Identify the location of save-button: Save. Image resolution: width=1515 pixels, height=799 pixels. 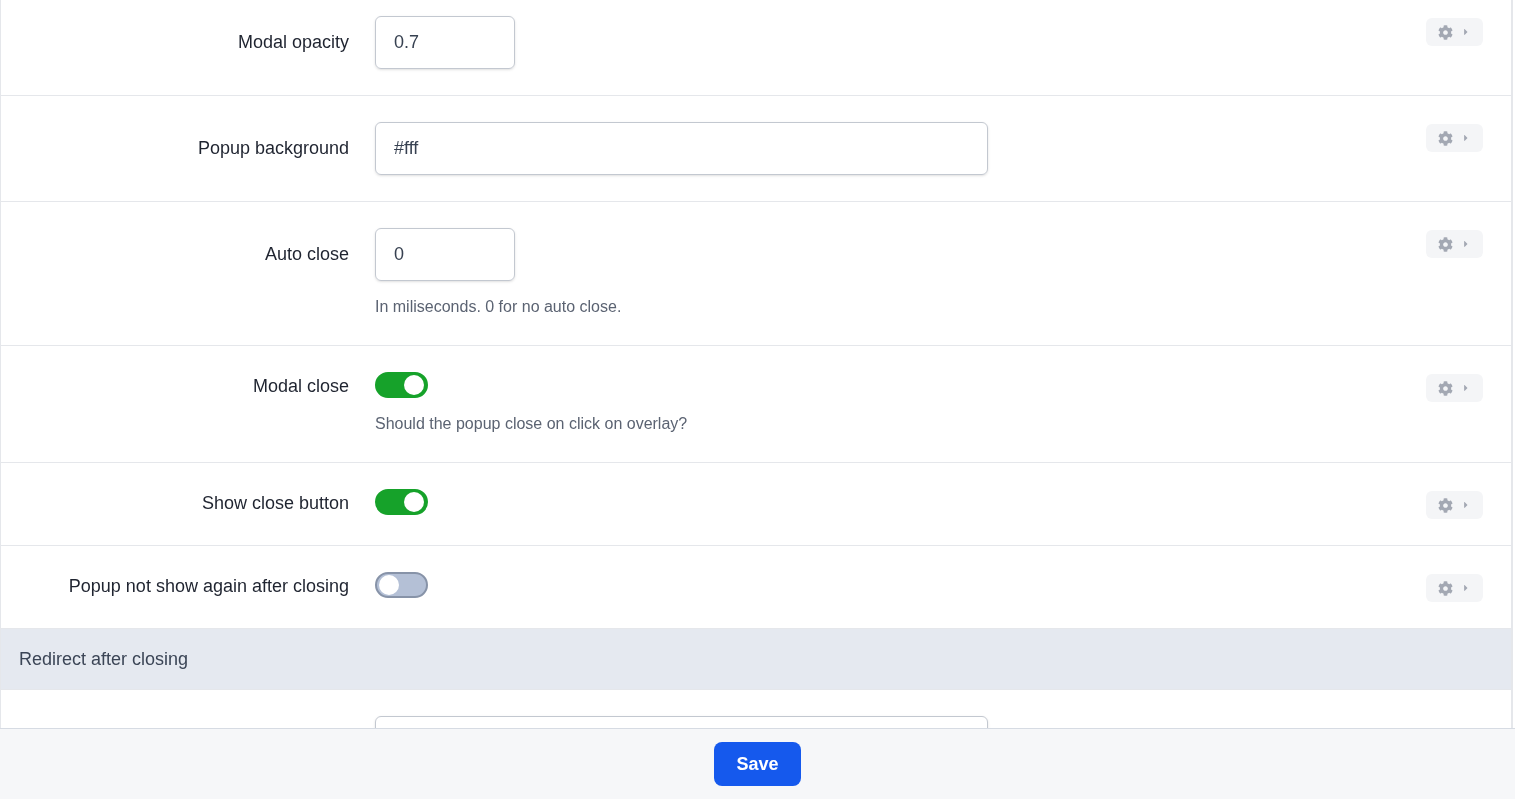
(757, 764).